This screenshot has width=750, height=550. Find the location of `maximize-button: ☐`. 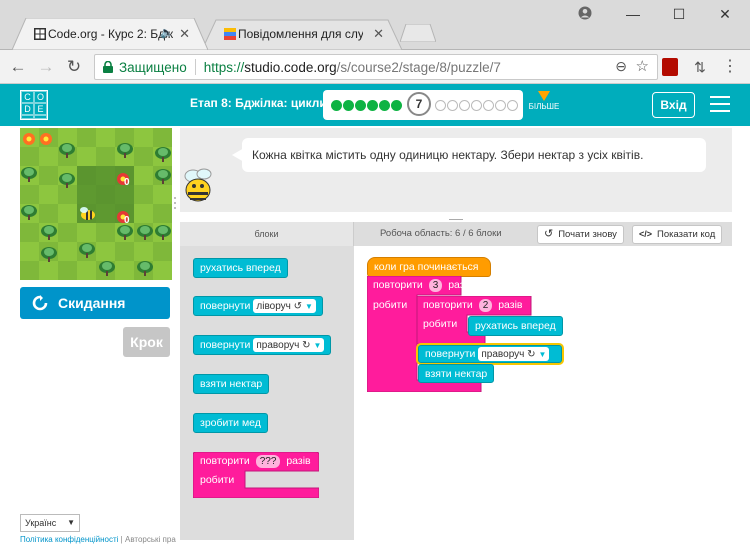

maximize-button: ☐ is located at coordinates (679, 14).